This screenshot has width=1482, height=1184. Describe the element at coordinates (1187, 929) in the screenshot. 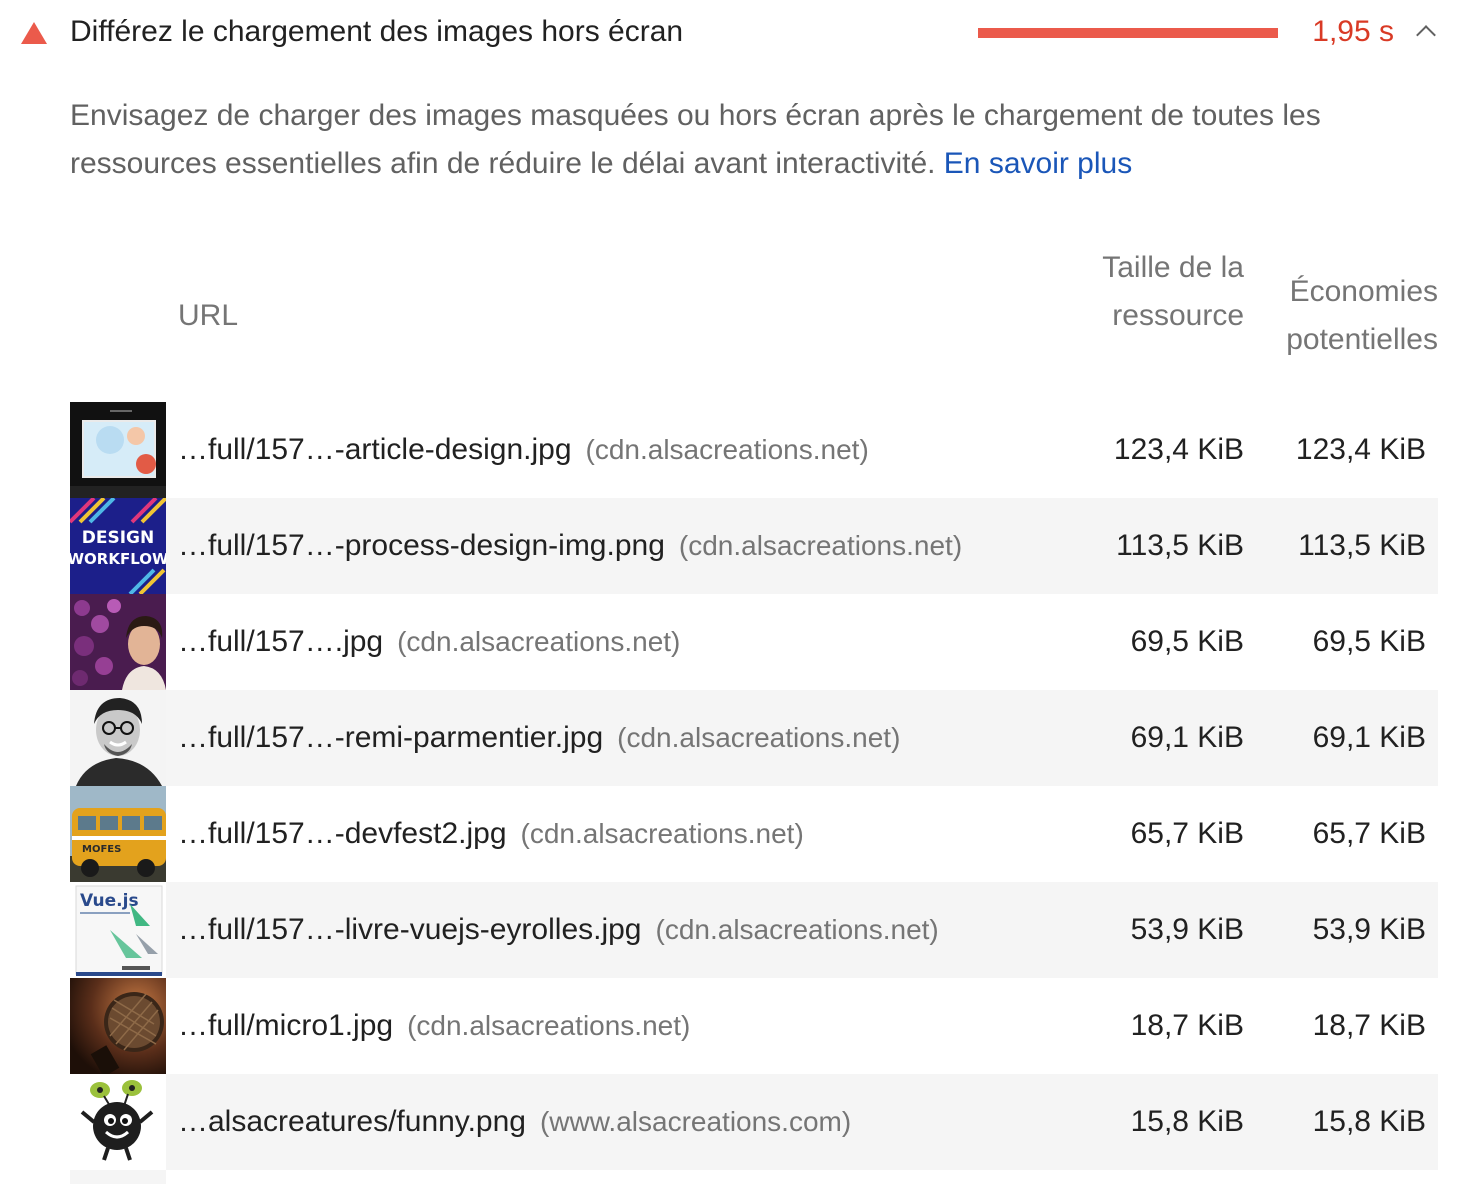

I see `resource-size: 53,9 KiB` at that location.